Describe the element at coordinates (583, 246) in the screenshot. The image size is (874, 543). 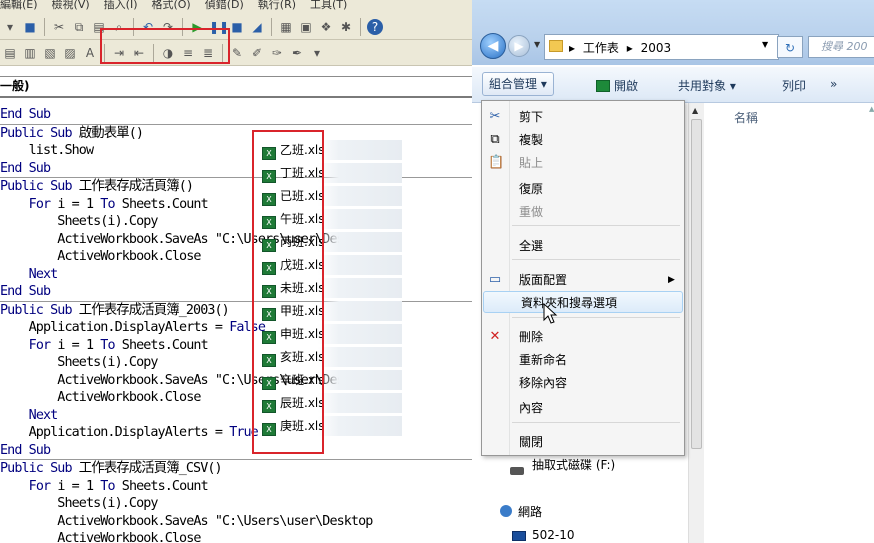
I see `context-menu-item: 全選` at that location.